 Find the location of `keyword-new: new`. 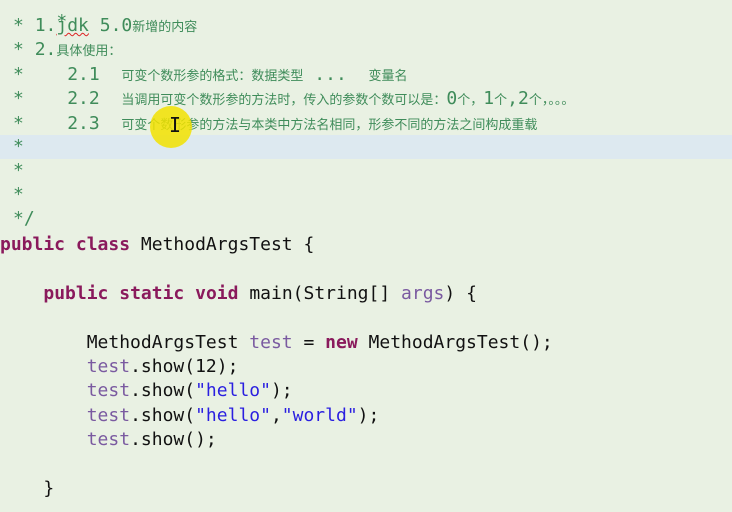

keyword-new: new is located at coordinates (341, 342).